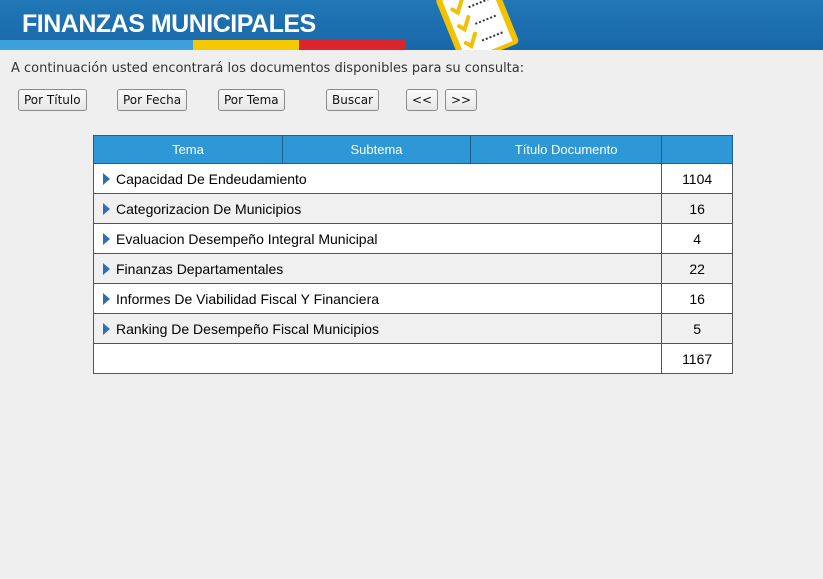 Image resolution: width=823 pixels, height=579 pixels. Describe the element at coordinates (377, 238) in the screenshot. I see `row-name-cell: Evaluacion Desempeño Integral Municipal` at that location.